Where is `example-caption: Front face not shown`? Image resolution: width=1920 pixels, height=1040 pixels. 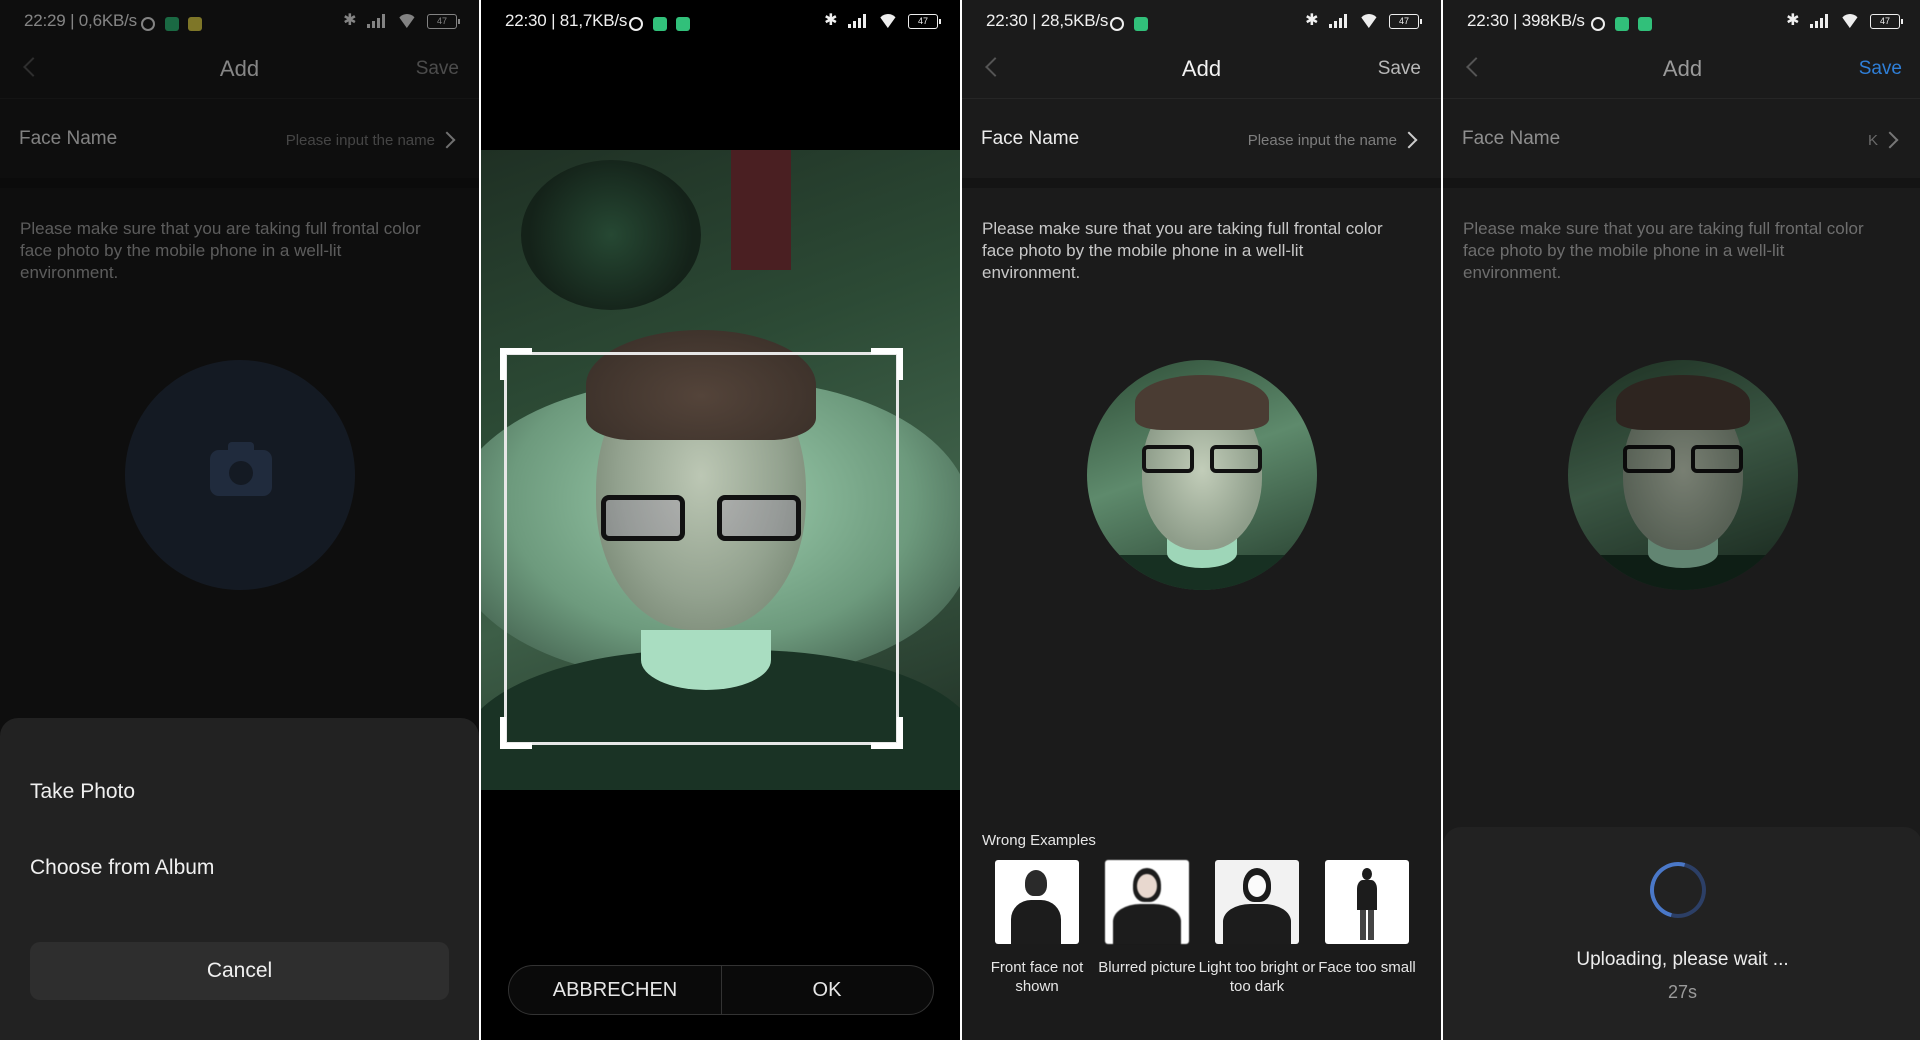 example-caption: Front face not shown is located at coordinates (1037, 977).